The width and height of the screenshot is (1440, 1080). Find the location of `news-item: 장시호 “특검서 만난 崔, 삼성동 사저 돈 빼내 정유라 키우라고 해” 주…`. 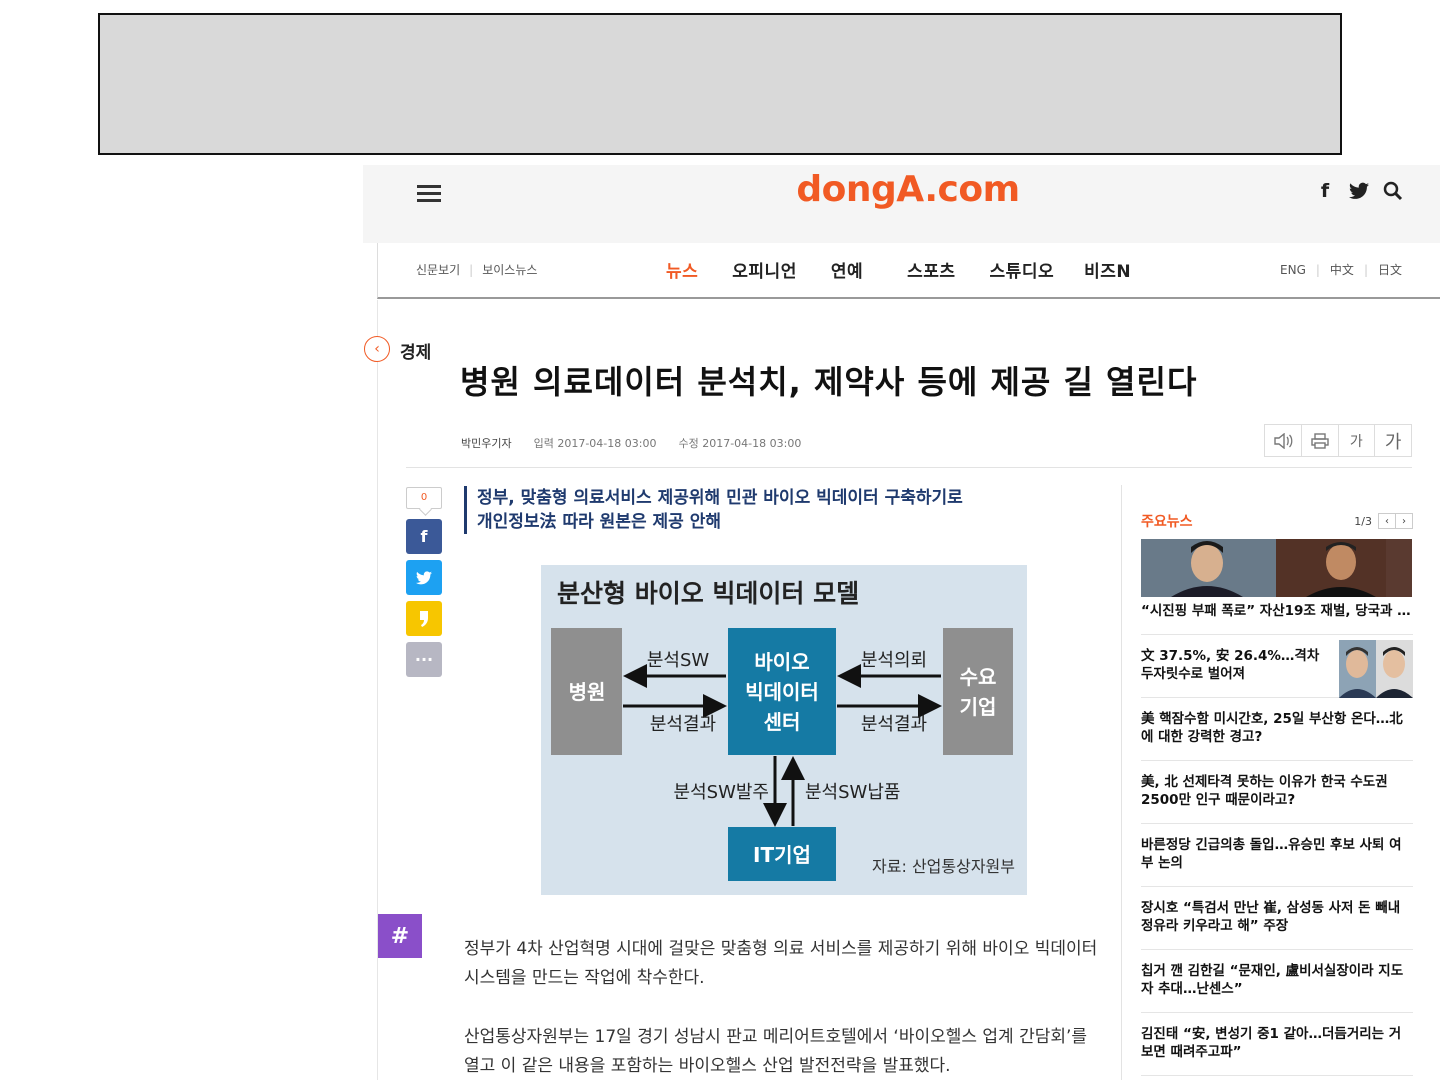

news-item: 장시호 “특검서 만난 崔, 삼성동 사저 돈 빼내 정유라 키우라고 해” 주… is located at coordinates (1277, 918).